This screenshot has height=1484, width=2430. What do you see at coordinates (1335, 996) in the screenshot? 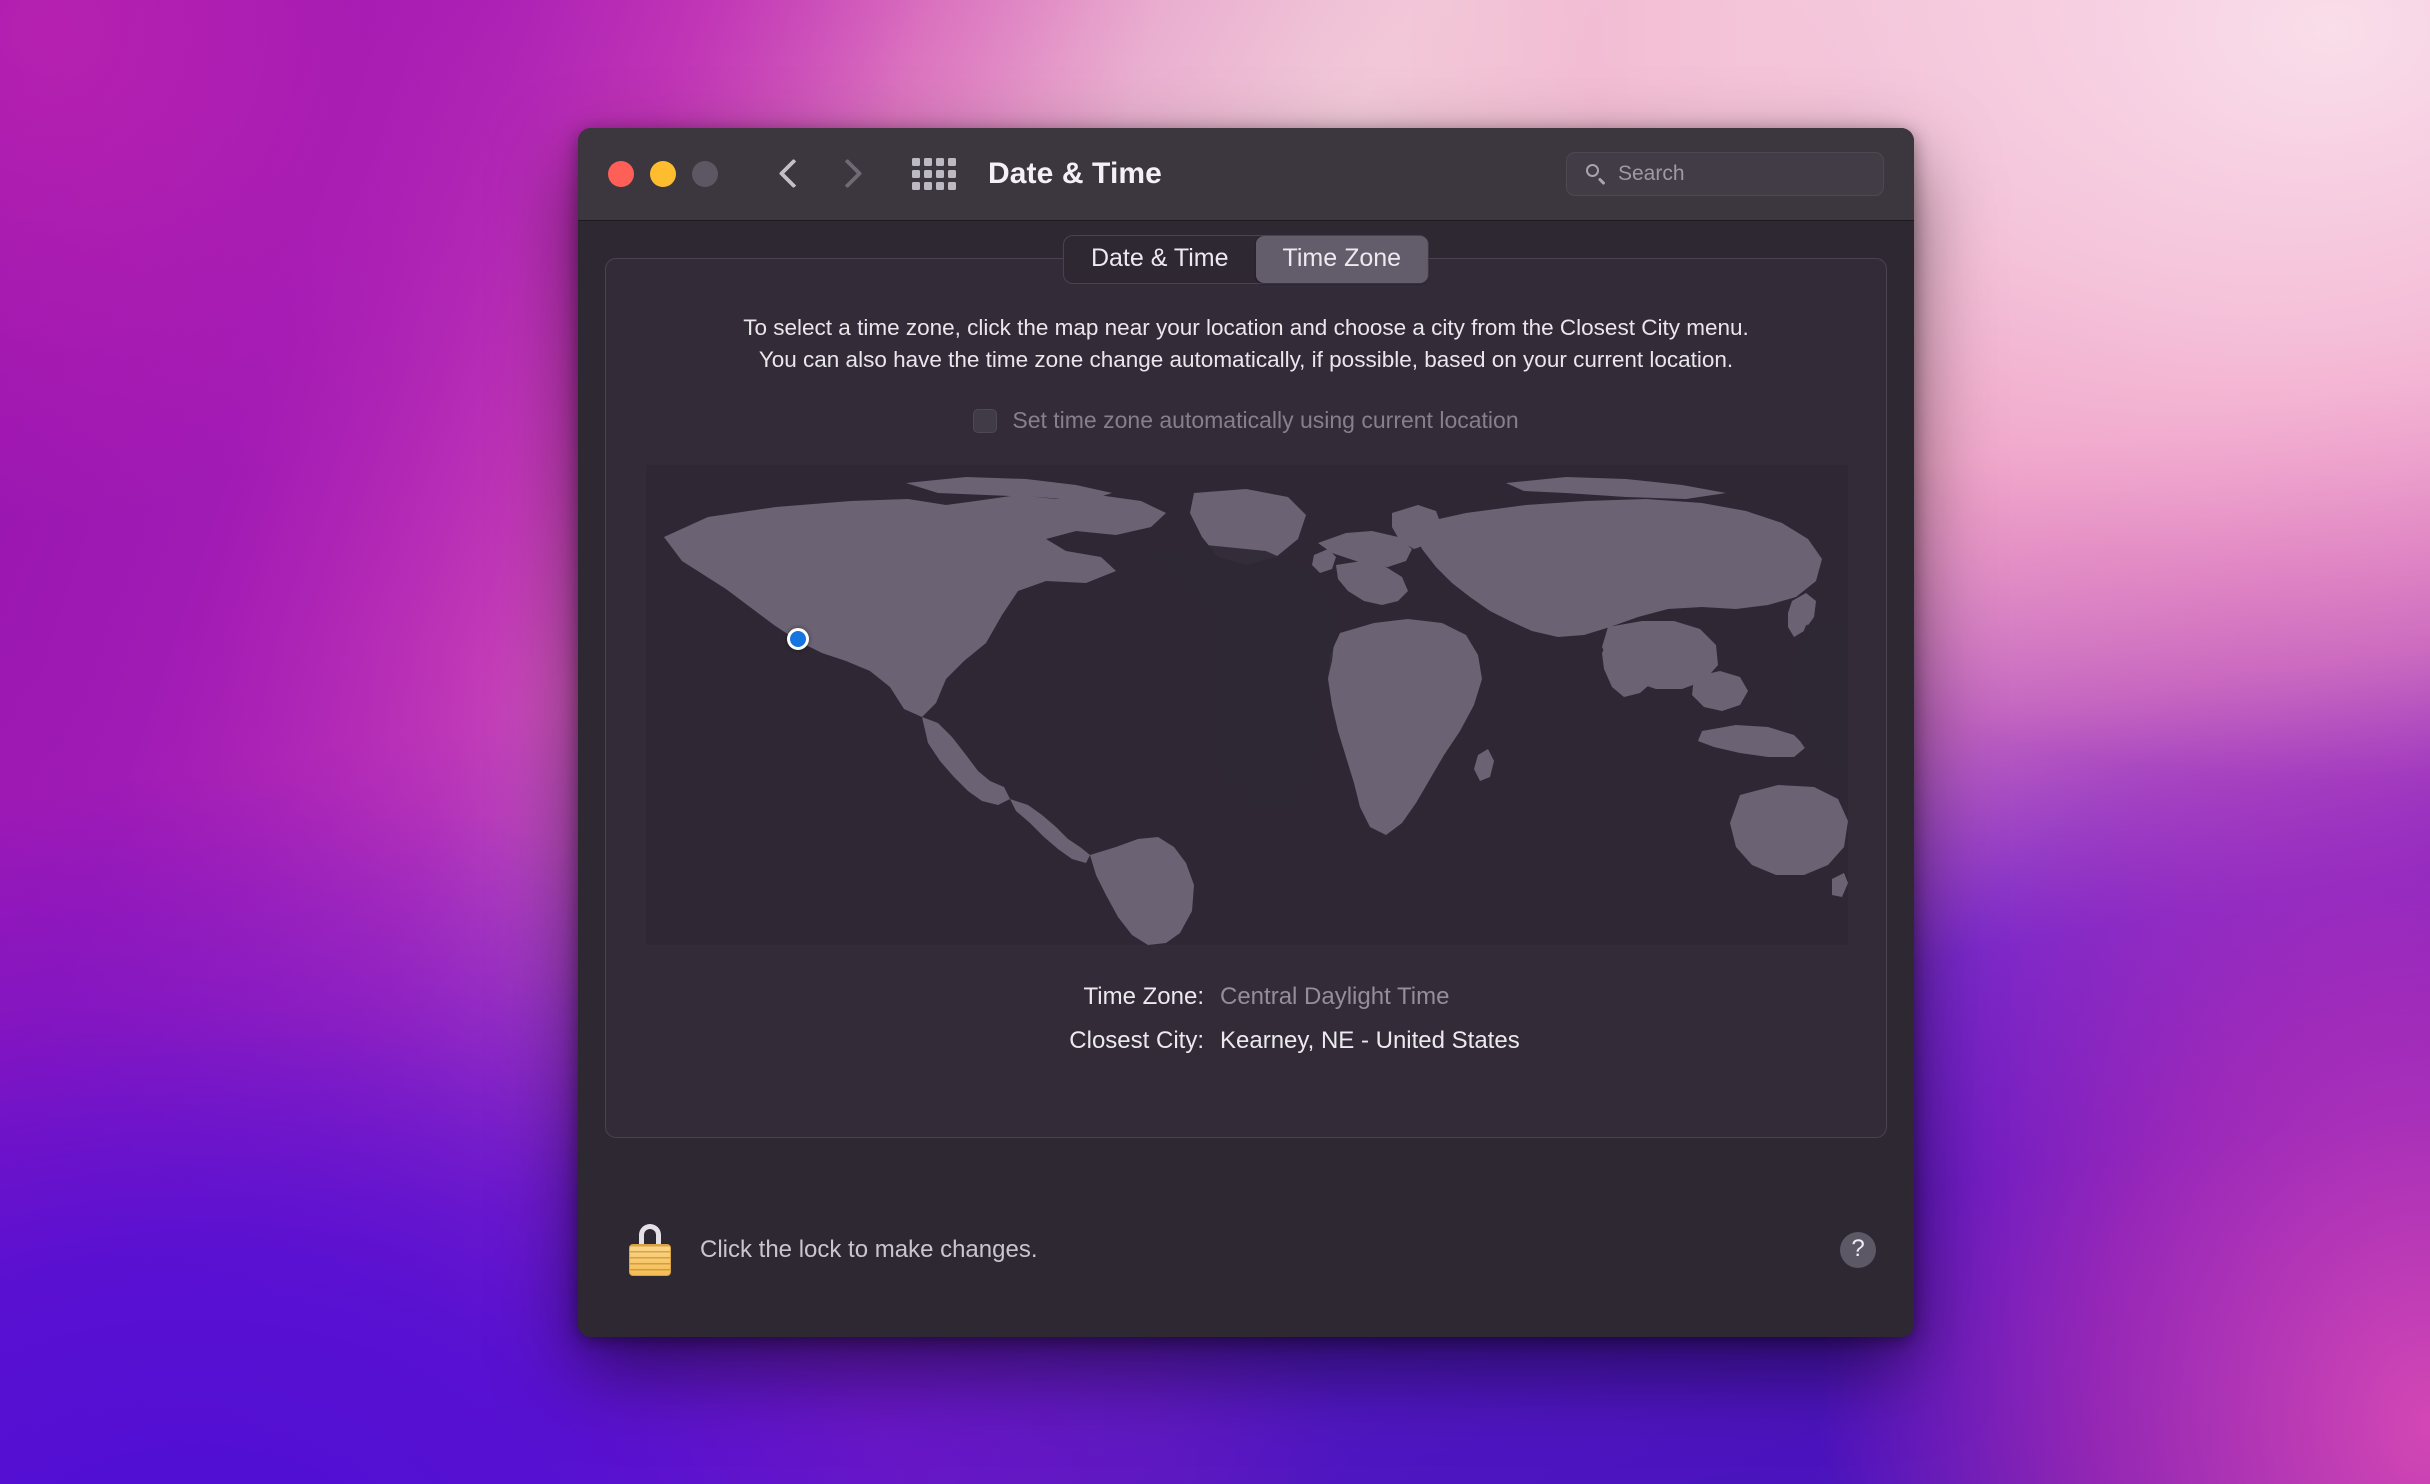
I see `timezone-value: Central Daylight Time` at bounding box center [1335, 996].